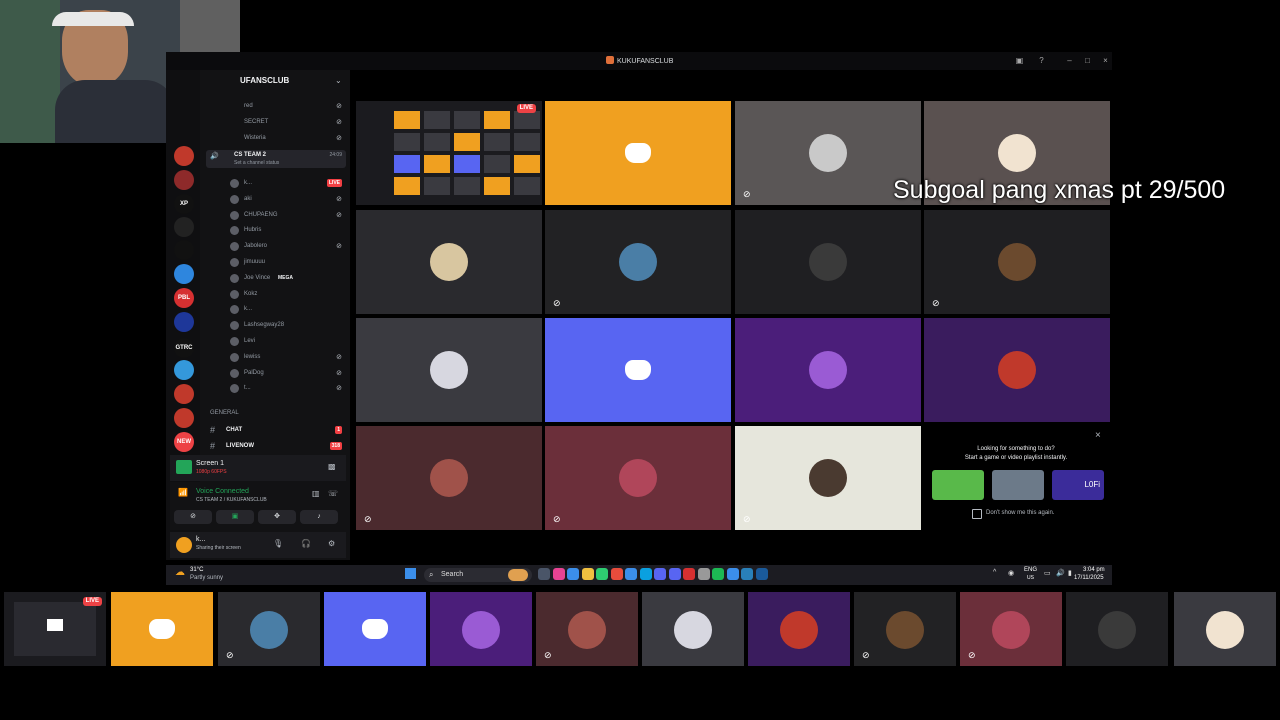 This screenshot has width=1280, height=720. Describe the element at coordinates (278, 543) in the screenshot. I see `mic-icon: 🎙` at that location.